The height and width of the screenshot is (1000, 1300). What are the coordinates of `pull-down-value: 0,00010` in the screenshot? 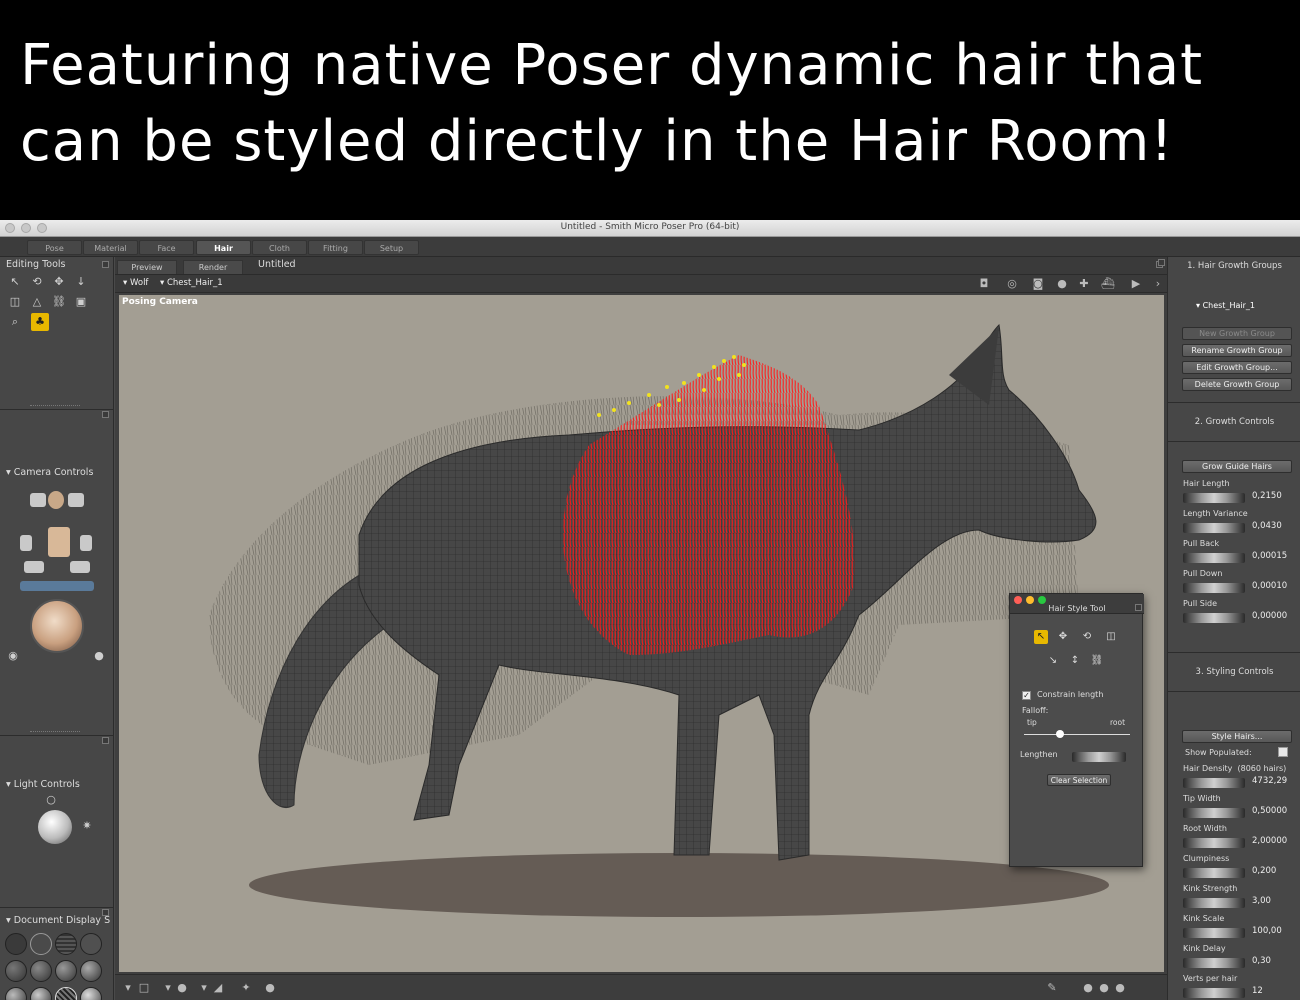 It's located at (1269, 586).